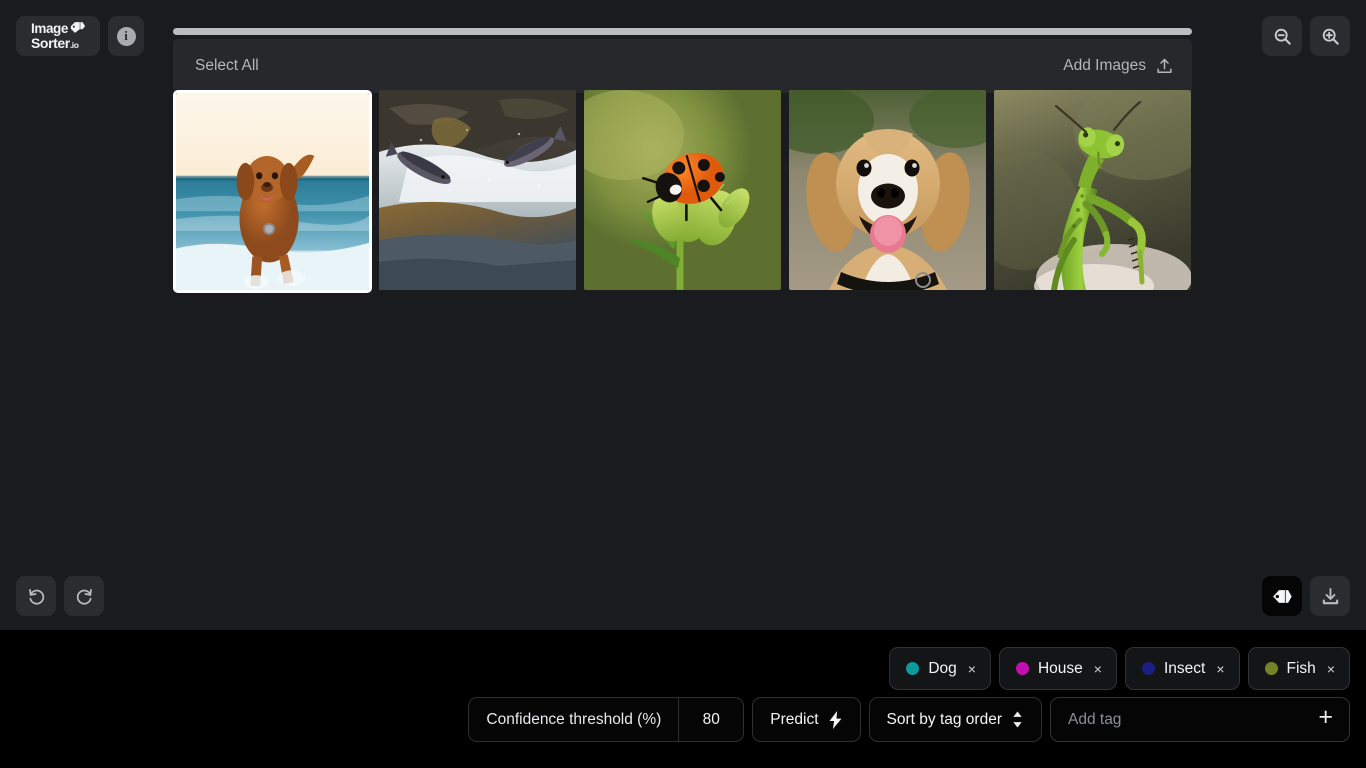 The width and height of the screenshot is (1366, 768). I want to click on tags-panel-button, so click(1282, 596).